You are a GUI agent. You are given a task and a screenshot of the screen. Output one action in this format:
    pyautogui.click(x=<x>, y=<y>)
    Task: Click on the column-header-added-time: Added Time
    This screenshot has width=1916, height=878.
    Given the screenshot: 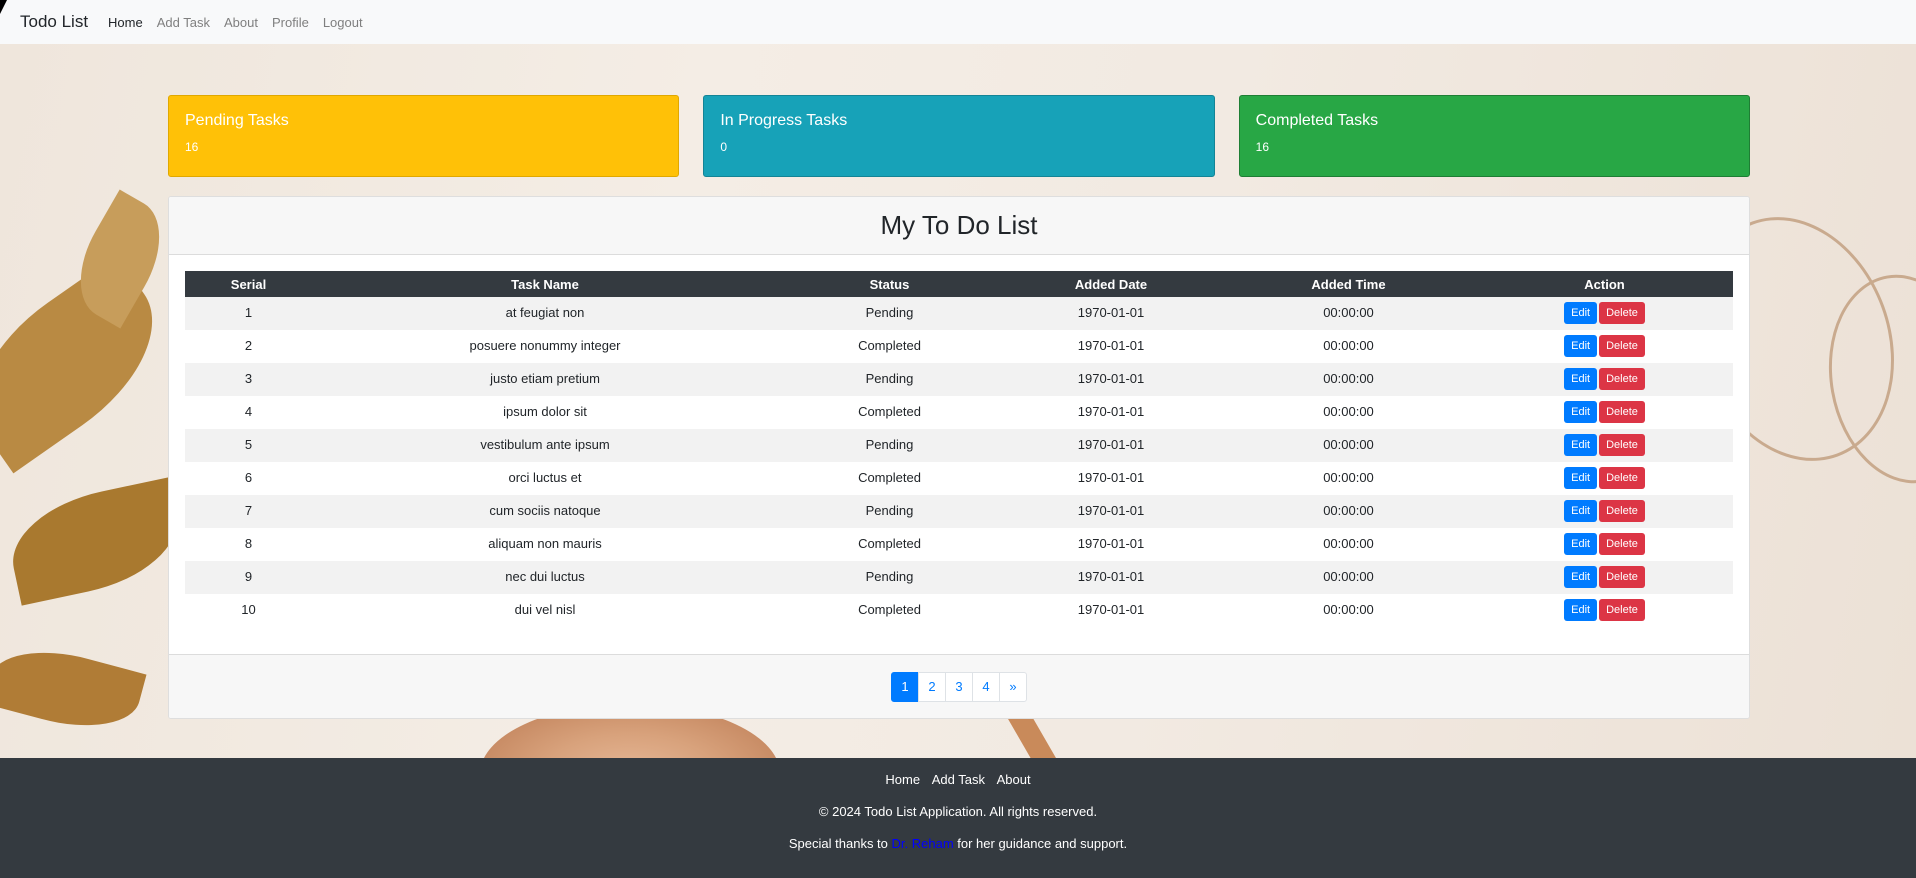 What is the action you would take?
    pyautogui.click(x=1348, y=284)
    